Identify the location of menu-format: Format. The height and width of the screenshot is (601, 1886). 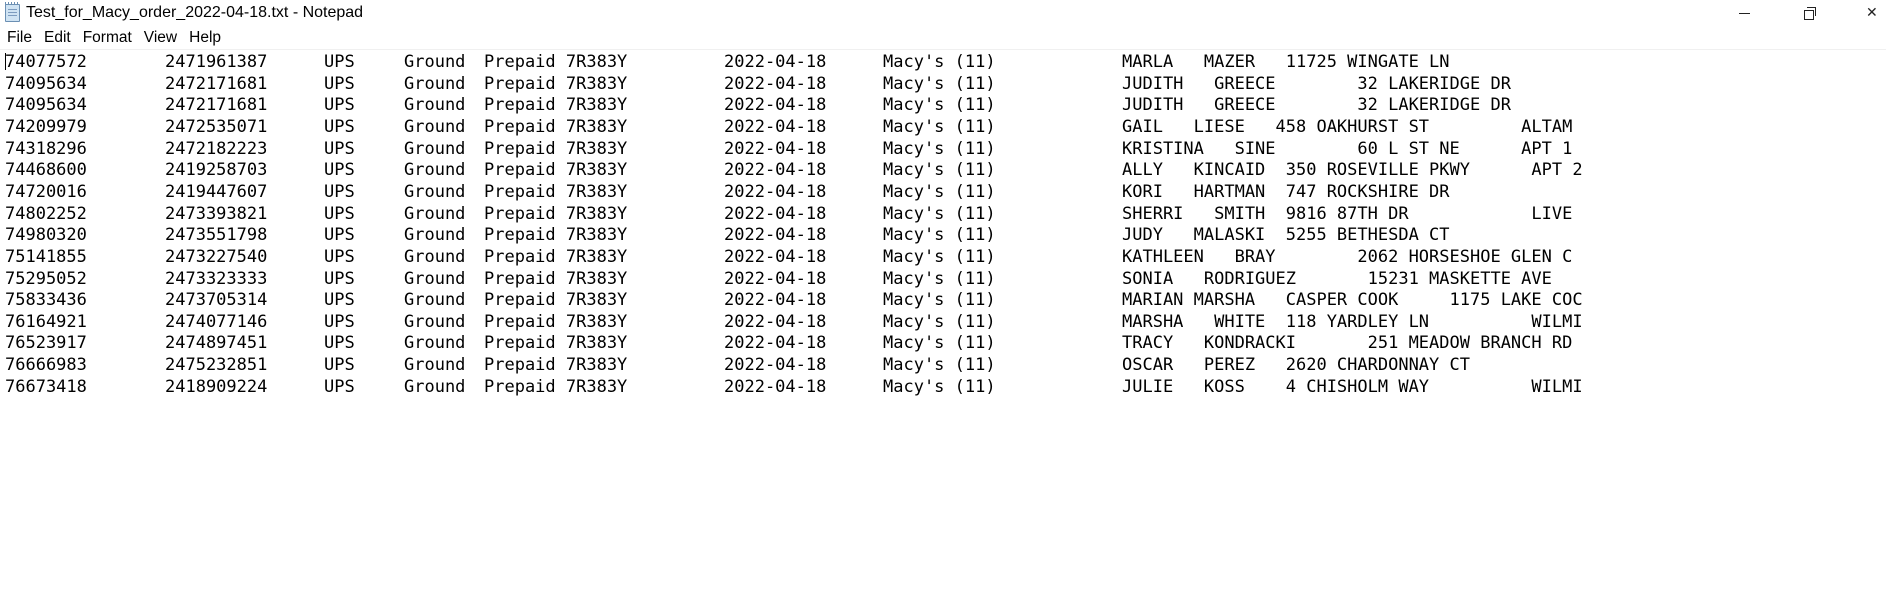
(107, 38).